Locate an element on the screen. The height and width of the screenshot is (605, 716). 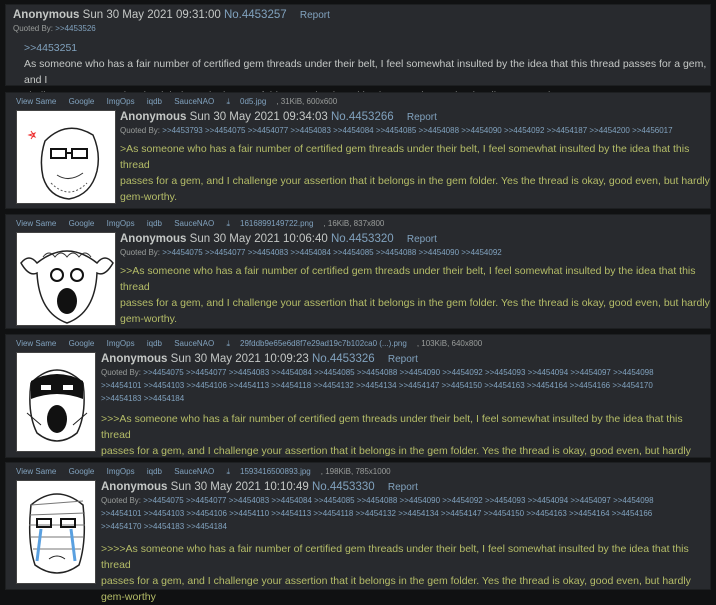
quote-link: >>4453251 is located at coordinates (366, 48).